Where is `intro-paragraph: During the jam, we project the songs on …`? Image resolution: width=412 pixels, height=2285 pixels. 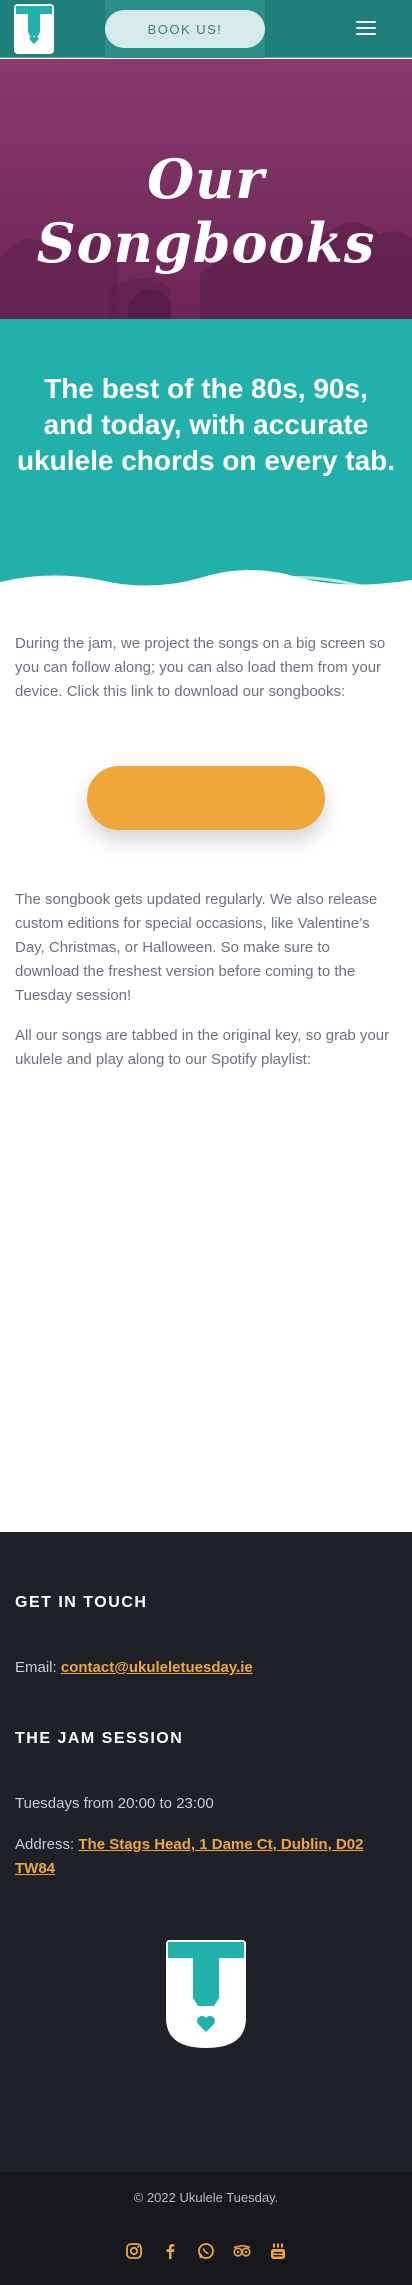
intro-paragraph: During the jam, we project the songs on … is located at coordinates (200, 667).